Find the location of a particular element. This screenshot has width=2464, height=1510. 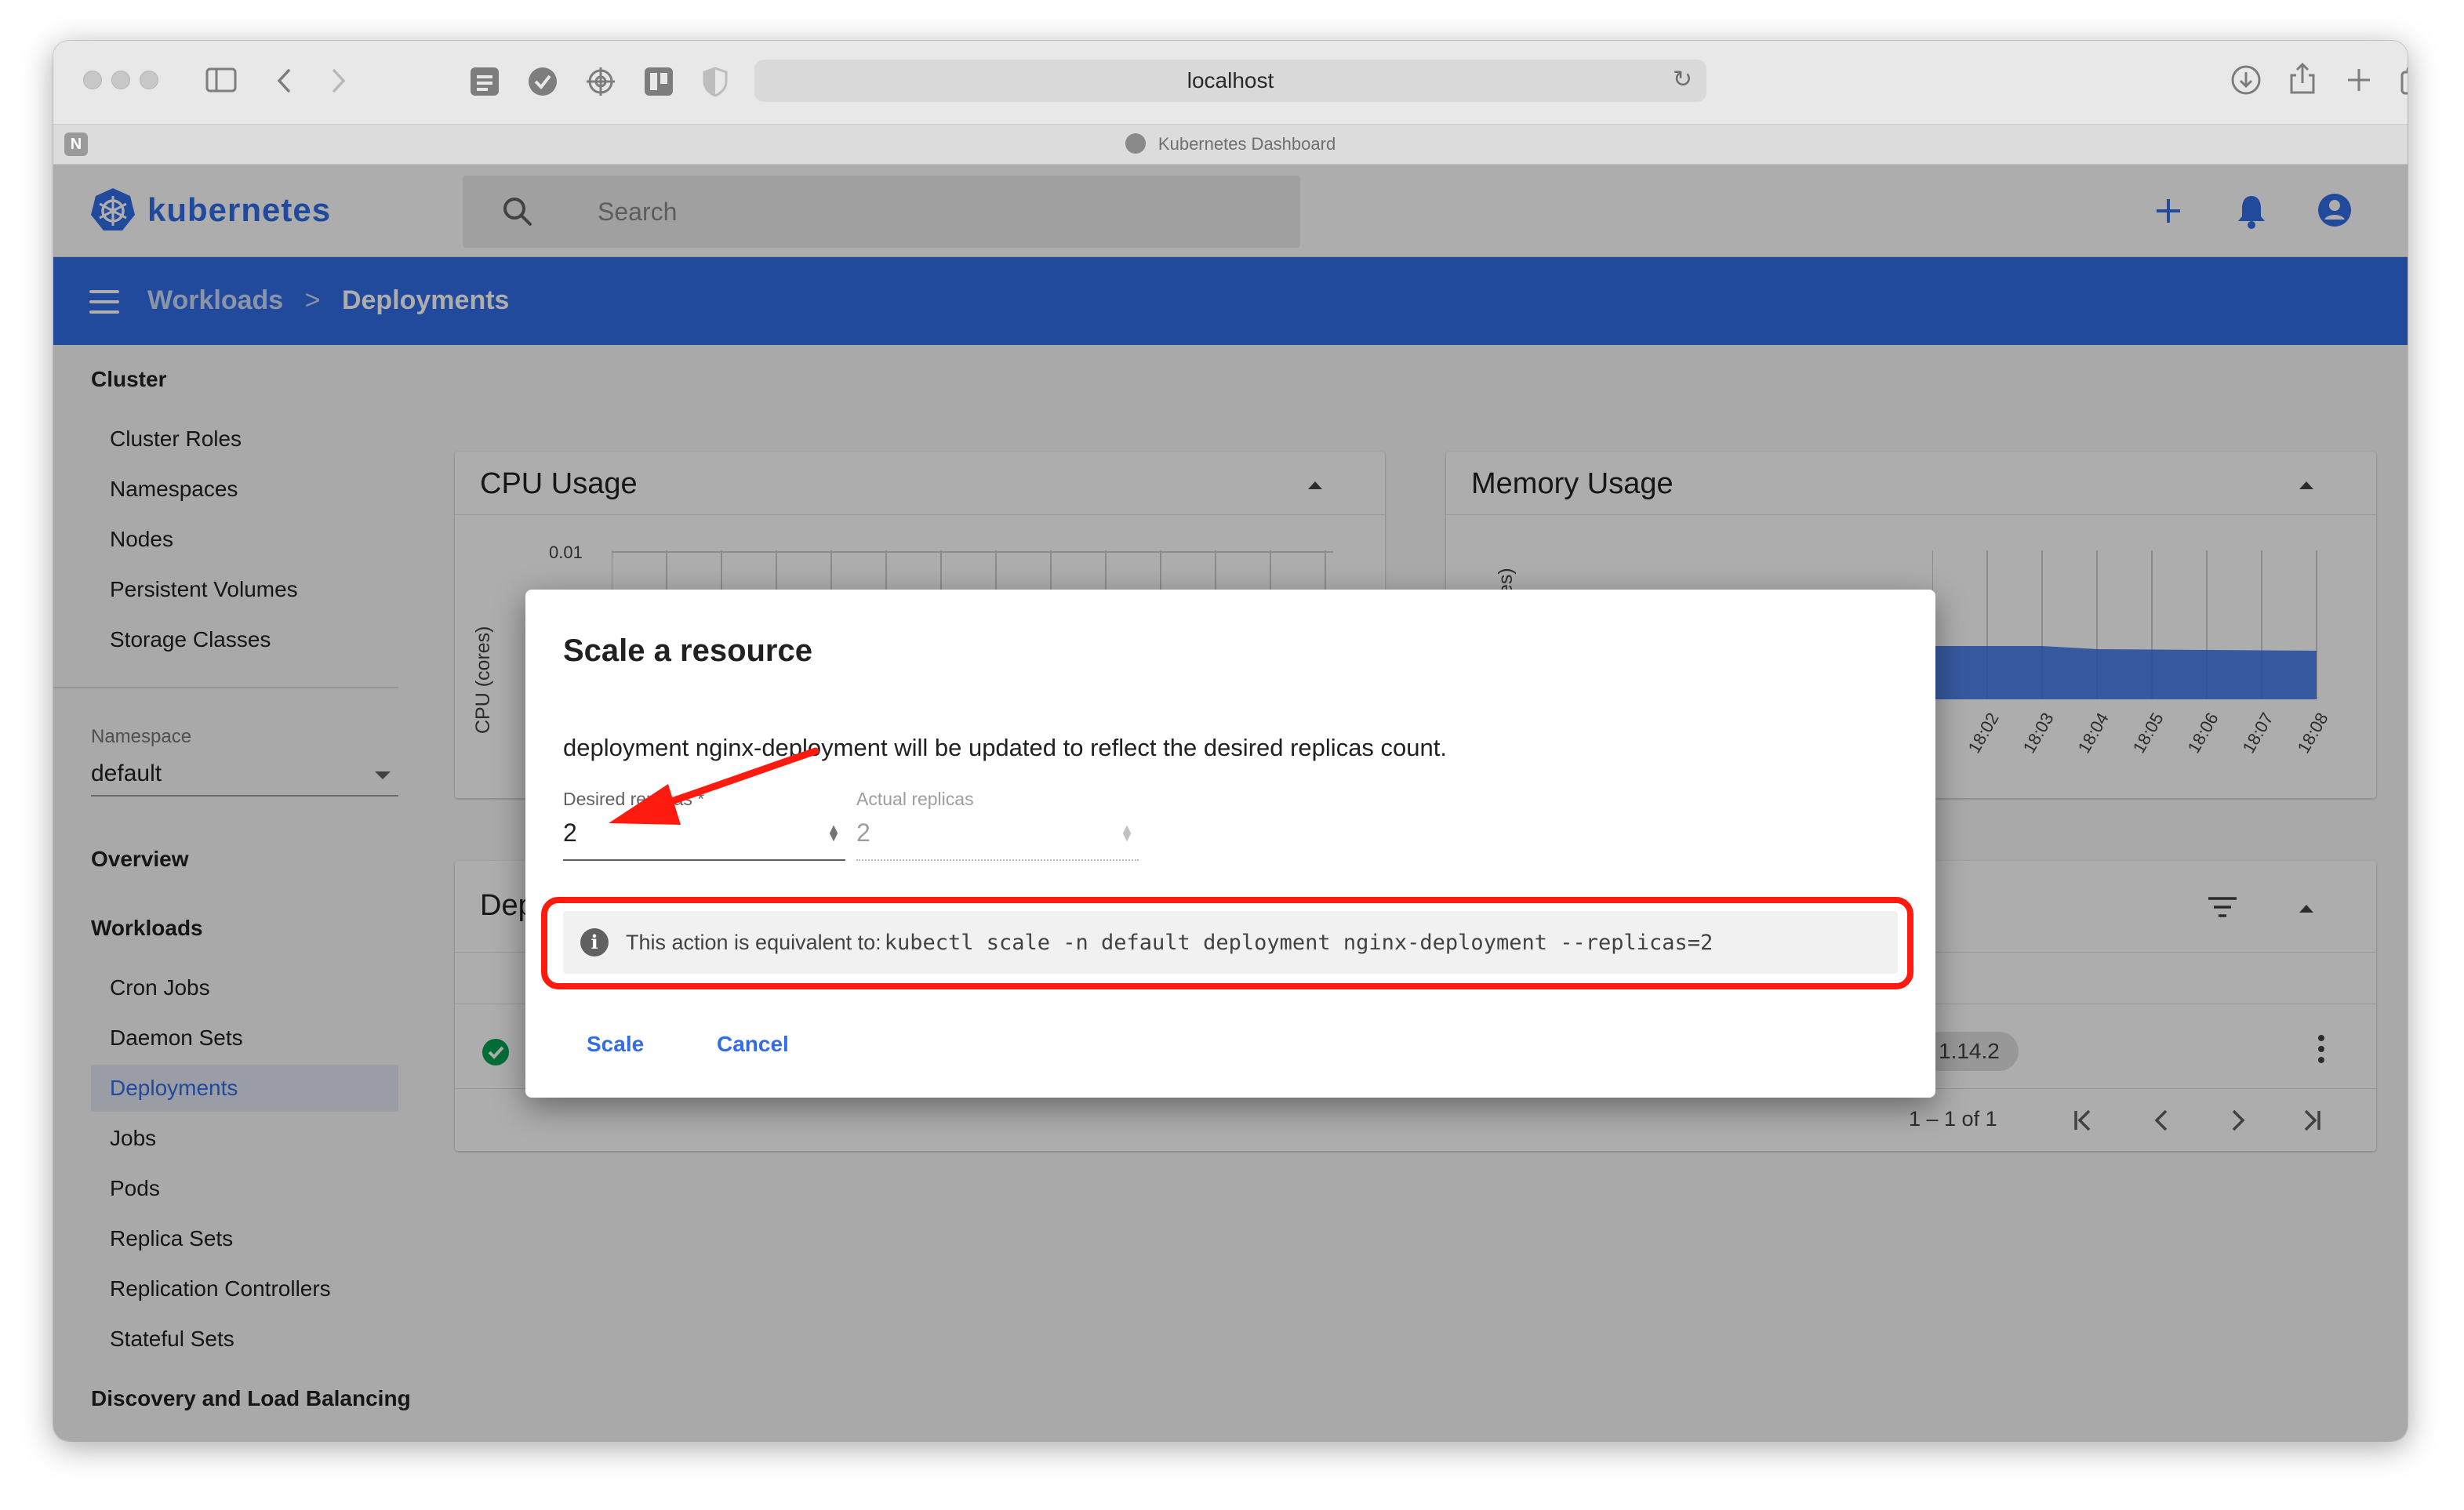

tab-title: Kubernetes Dashboard is located at coordinates (1246, 144).